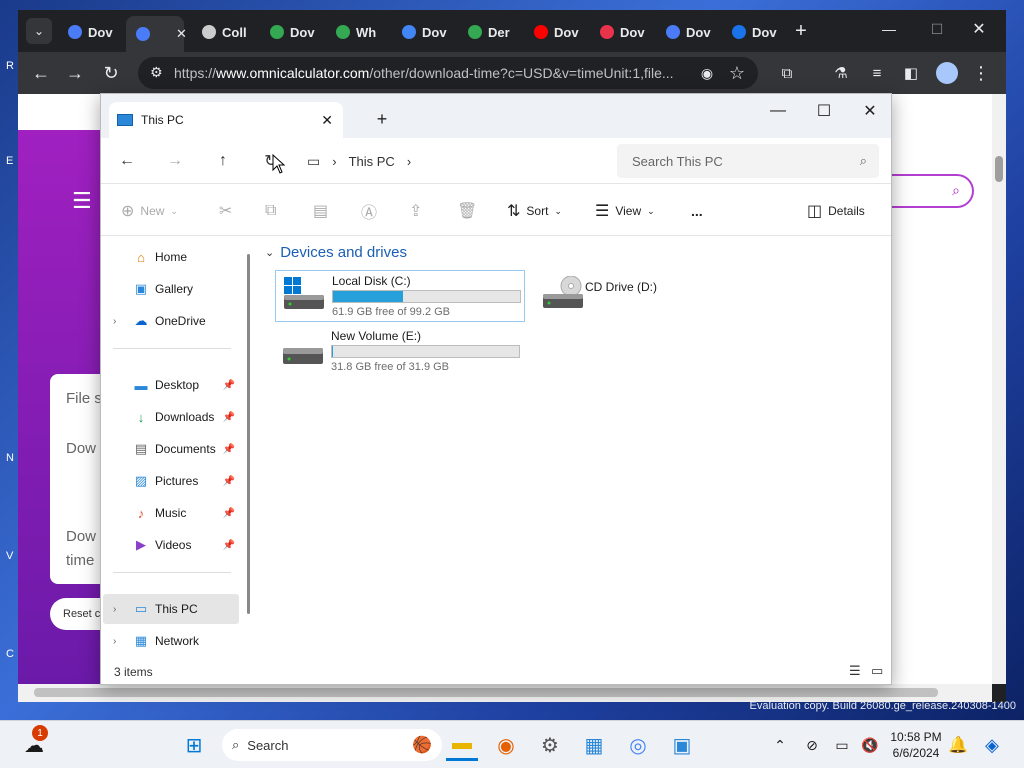  What do you see at coordinates (10, 458) in the screenshot?
I see `desktop-icon-label: N` at bounding box center [10, 458].